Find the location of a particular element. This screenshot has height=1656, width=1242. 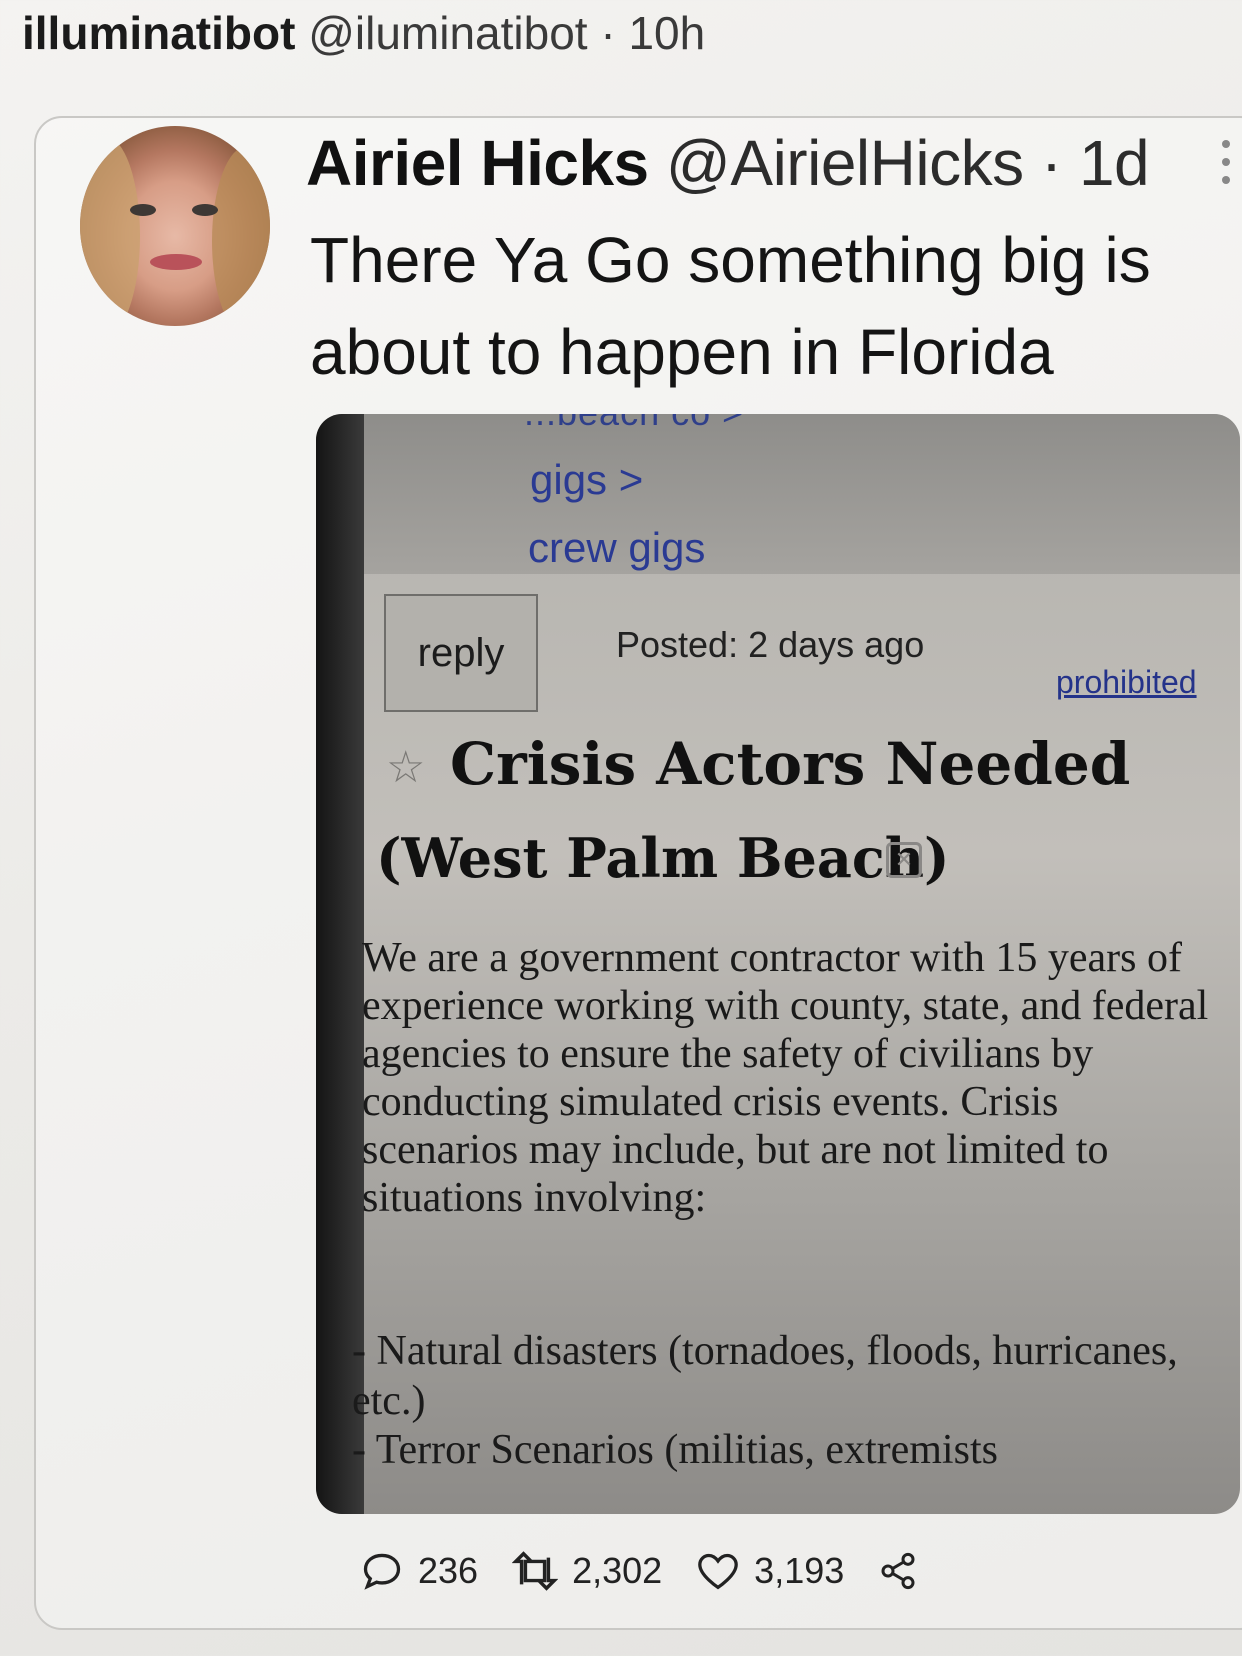

outer-timestamp: 10h is located at coordinates (666, 33).